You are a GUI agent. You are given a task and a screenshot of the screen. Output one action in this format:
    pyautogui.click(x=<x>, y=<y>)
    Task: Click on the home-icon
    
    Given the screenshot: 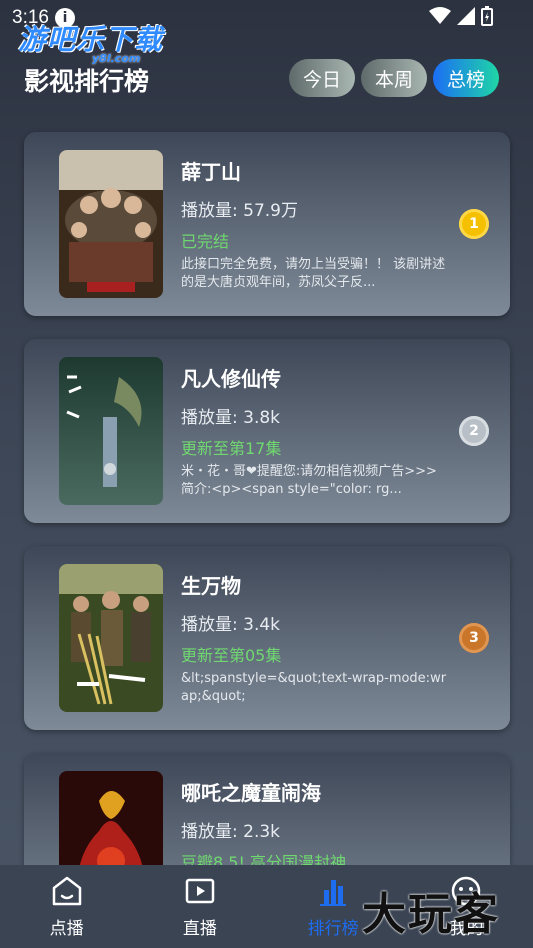 What is the action you would take?
    pyautogui.click(x=66, y=891)
    